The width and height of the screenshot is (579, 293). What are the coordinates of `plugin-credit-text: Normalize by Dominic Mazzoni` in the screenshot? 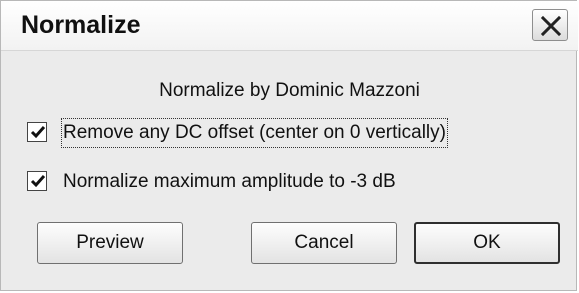 It's located at (289, 90).